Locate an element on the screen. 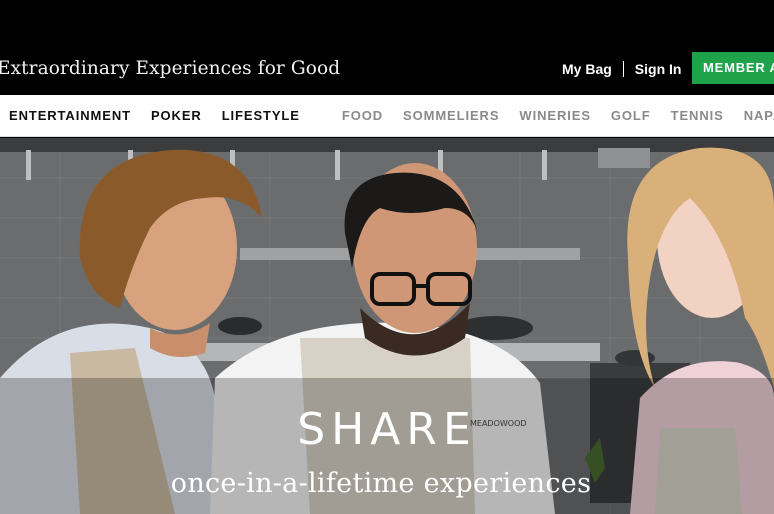 Image resolution: width=774 pixels, height=514 pixels. nav-item-poker: POKER is located at coordinates (176, 115).